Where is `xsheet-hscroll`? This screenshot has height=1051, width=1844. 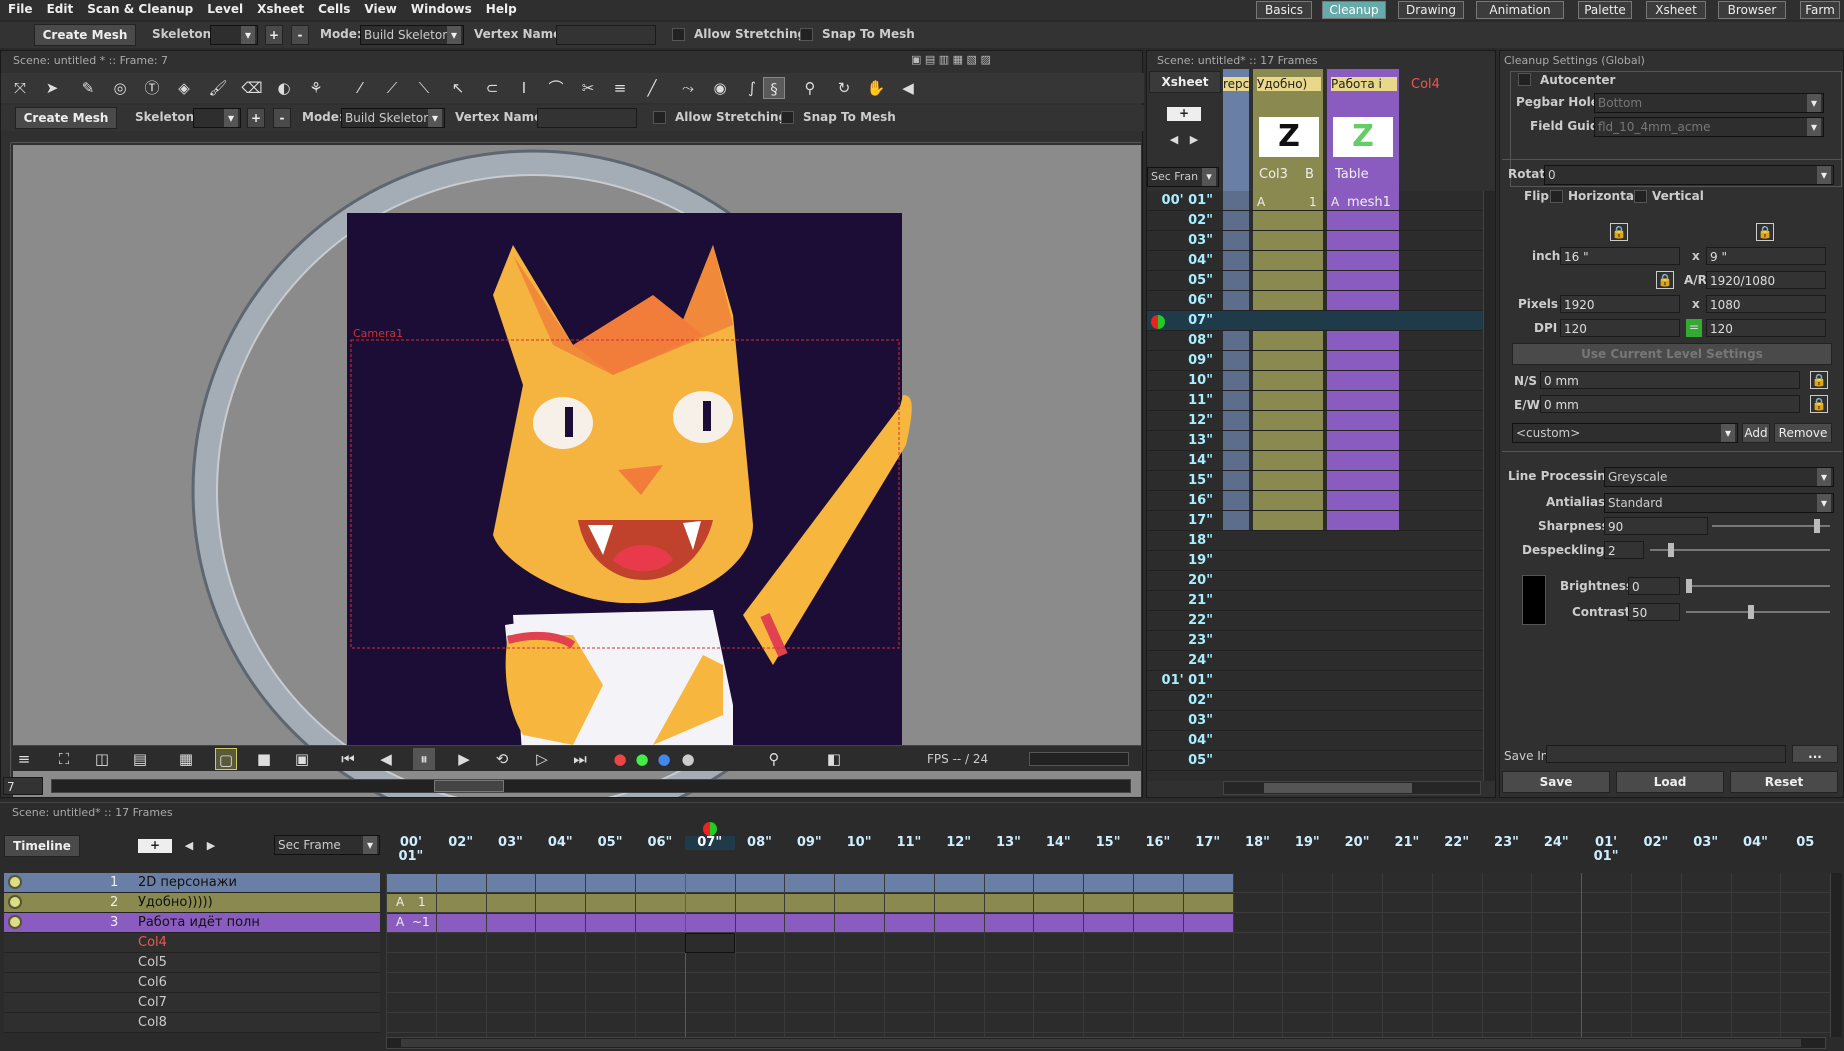
xsheet-hscroll is located at coordinates (1352, 788).